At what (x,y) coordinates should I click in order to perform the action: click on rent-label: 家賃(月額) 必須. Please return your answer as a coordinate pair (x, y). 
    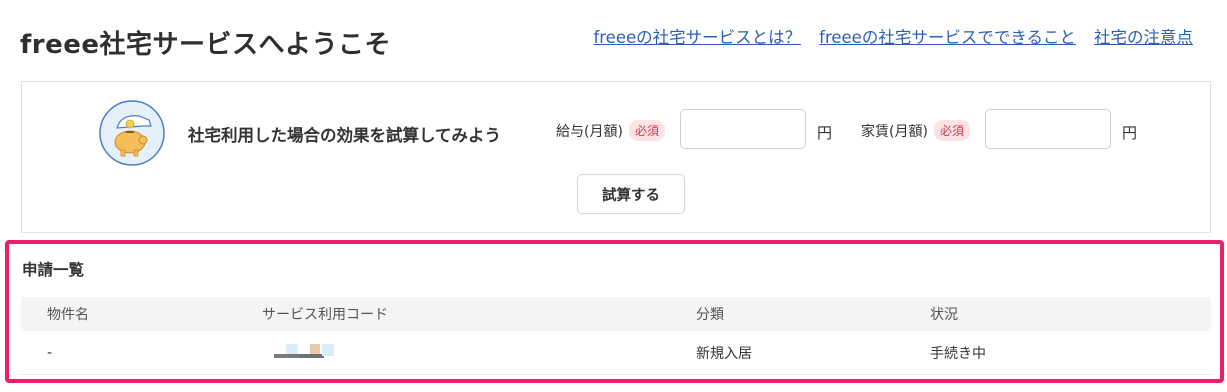
    Looking at the image, I should click on (915, 130).